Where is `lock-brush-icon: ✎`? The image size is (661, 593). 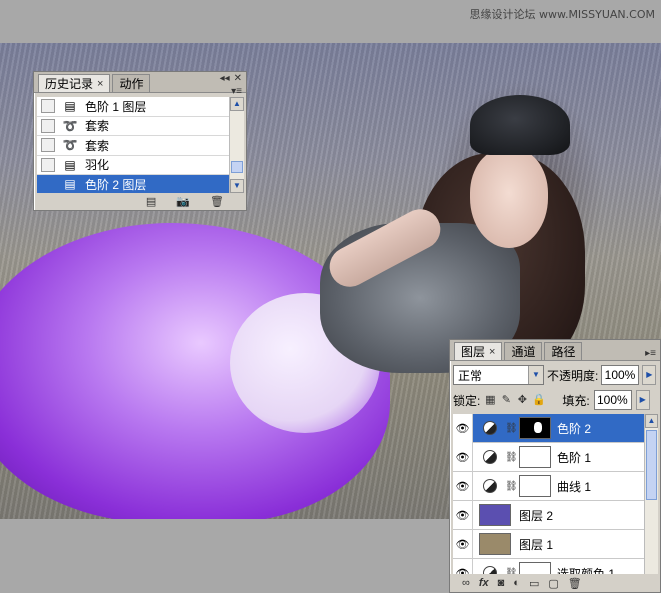 lock-brush-icon: ✎ is located at coordinates (506, 400).